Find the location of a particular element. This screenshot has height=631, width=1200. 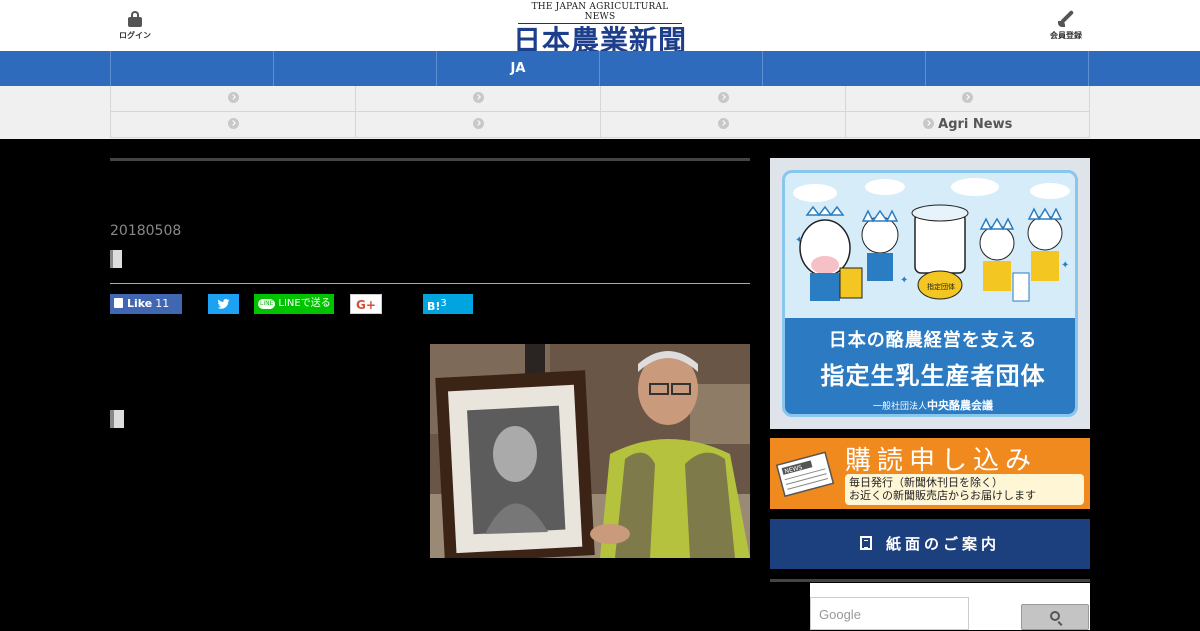

article-divider is located at coordinates (430, 283).